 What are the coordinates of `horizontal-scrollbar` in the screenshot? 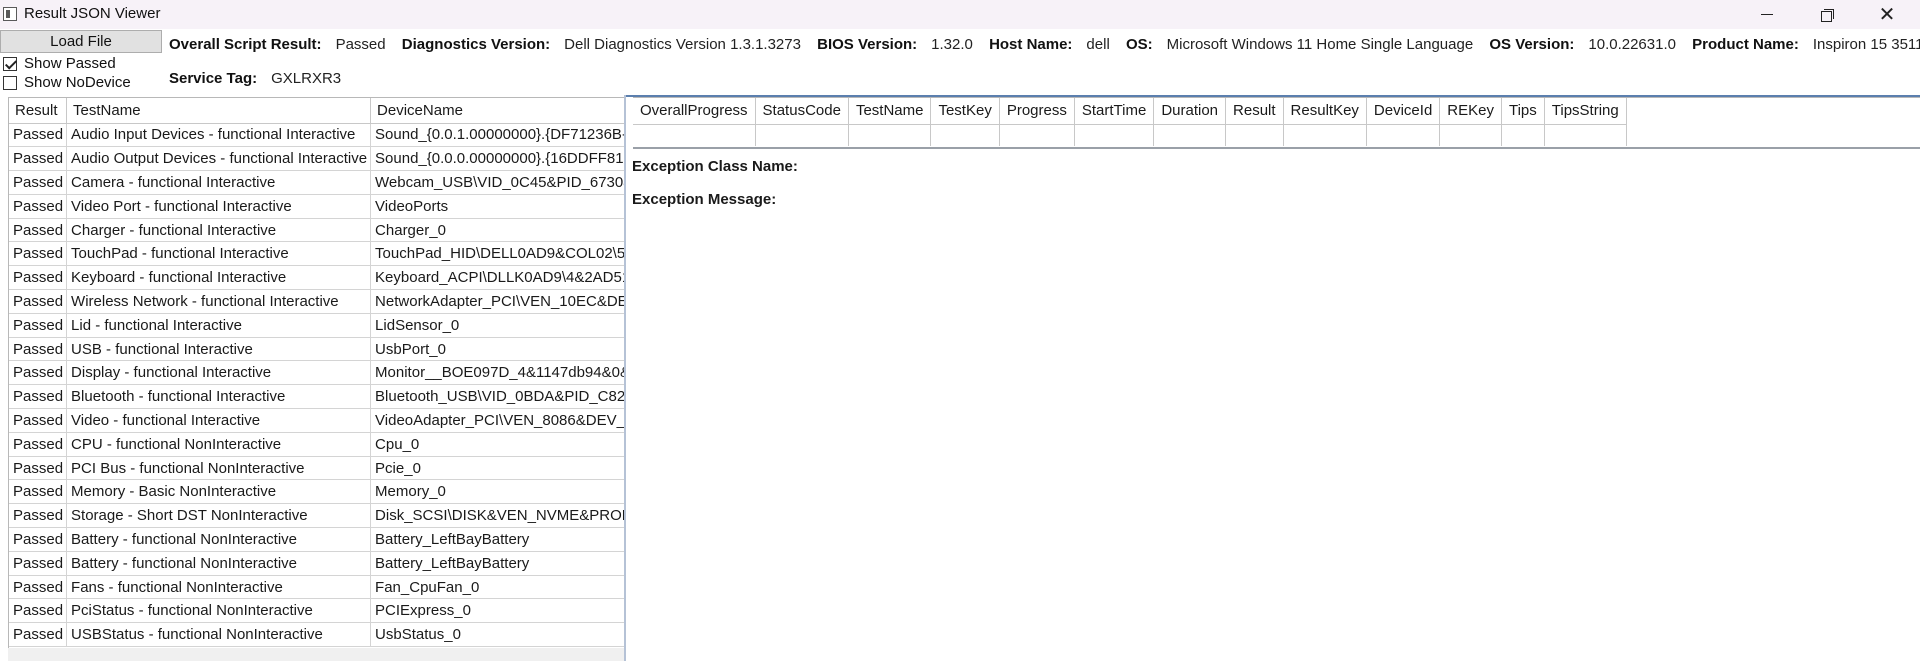 It's located at (316, 654).